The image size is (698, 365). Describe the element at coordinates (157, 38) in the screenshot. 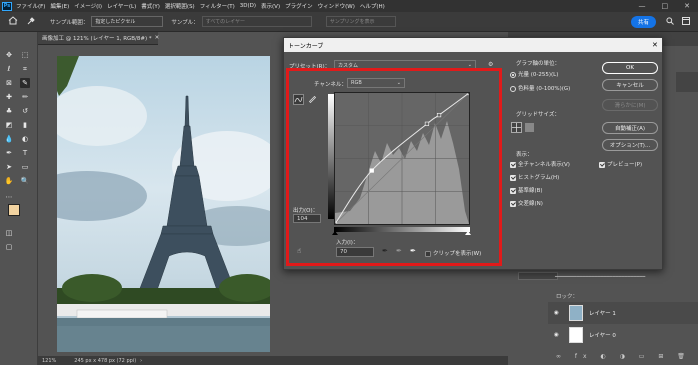

I see `close-document-icon: ✕` at that location.